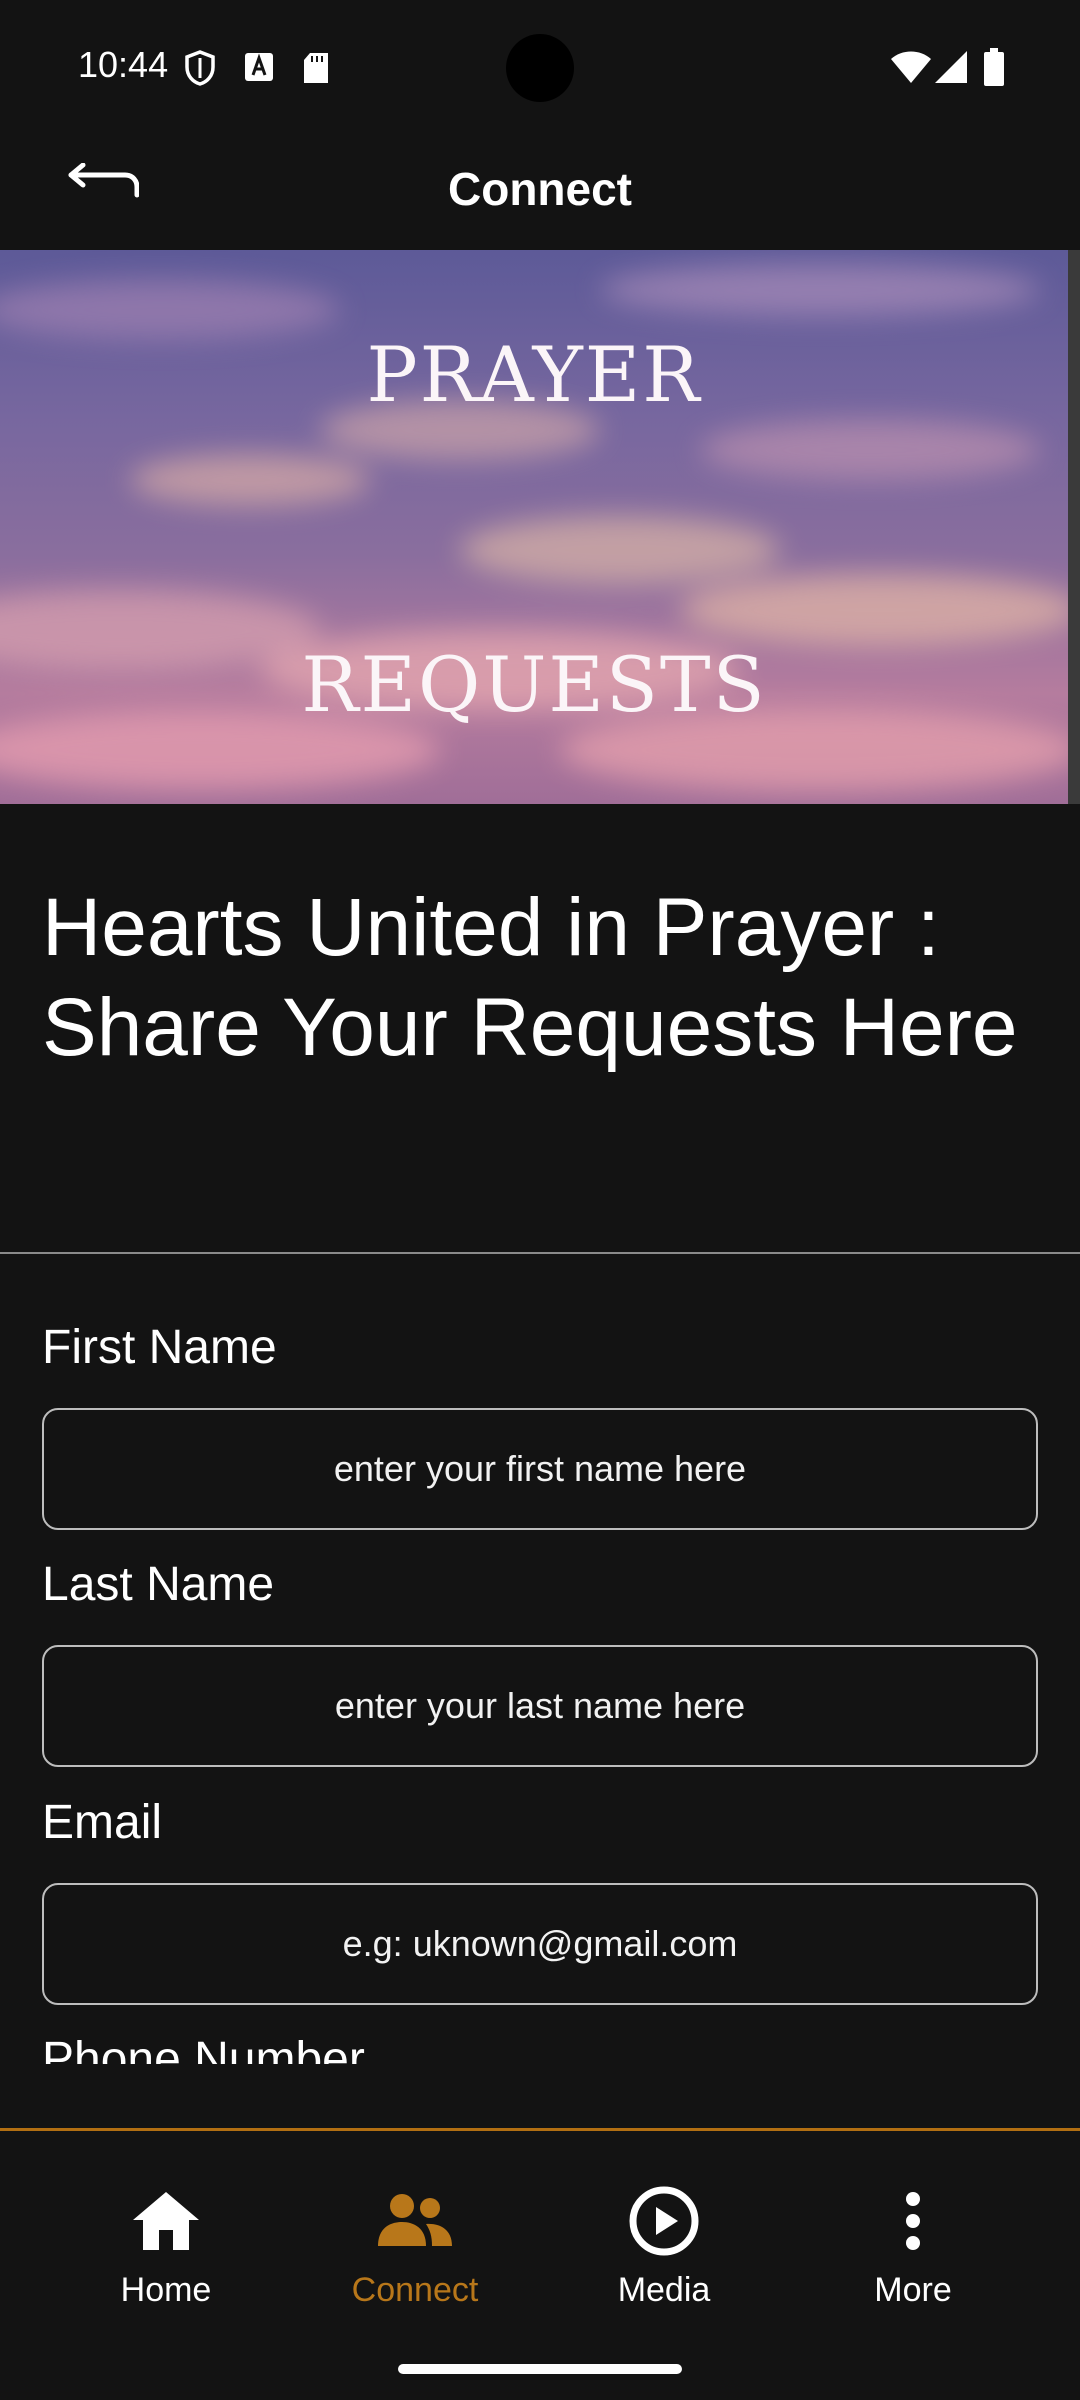 This screenshot has width=1080, height=2400. Describe the element at coordinates (1074, 527) in the screenshot. I see `scrollbar` at that location.